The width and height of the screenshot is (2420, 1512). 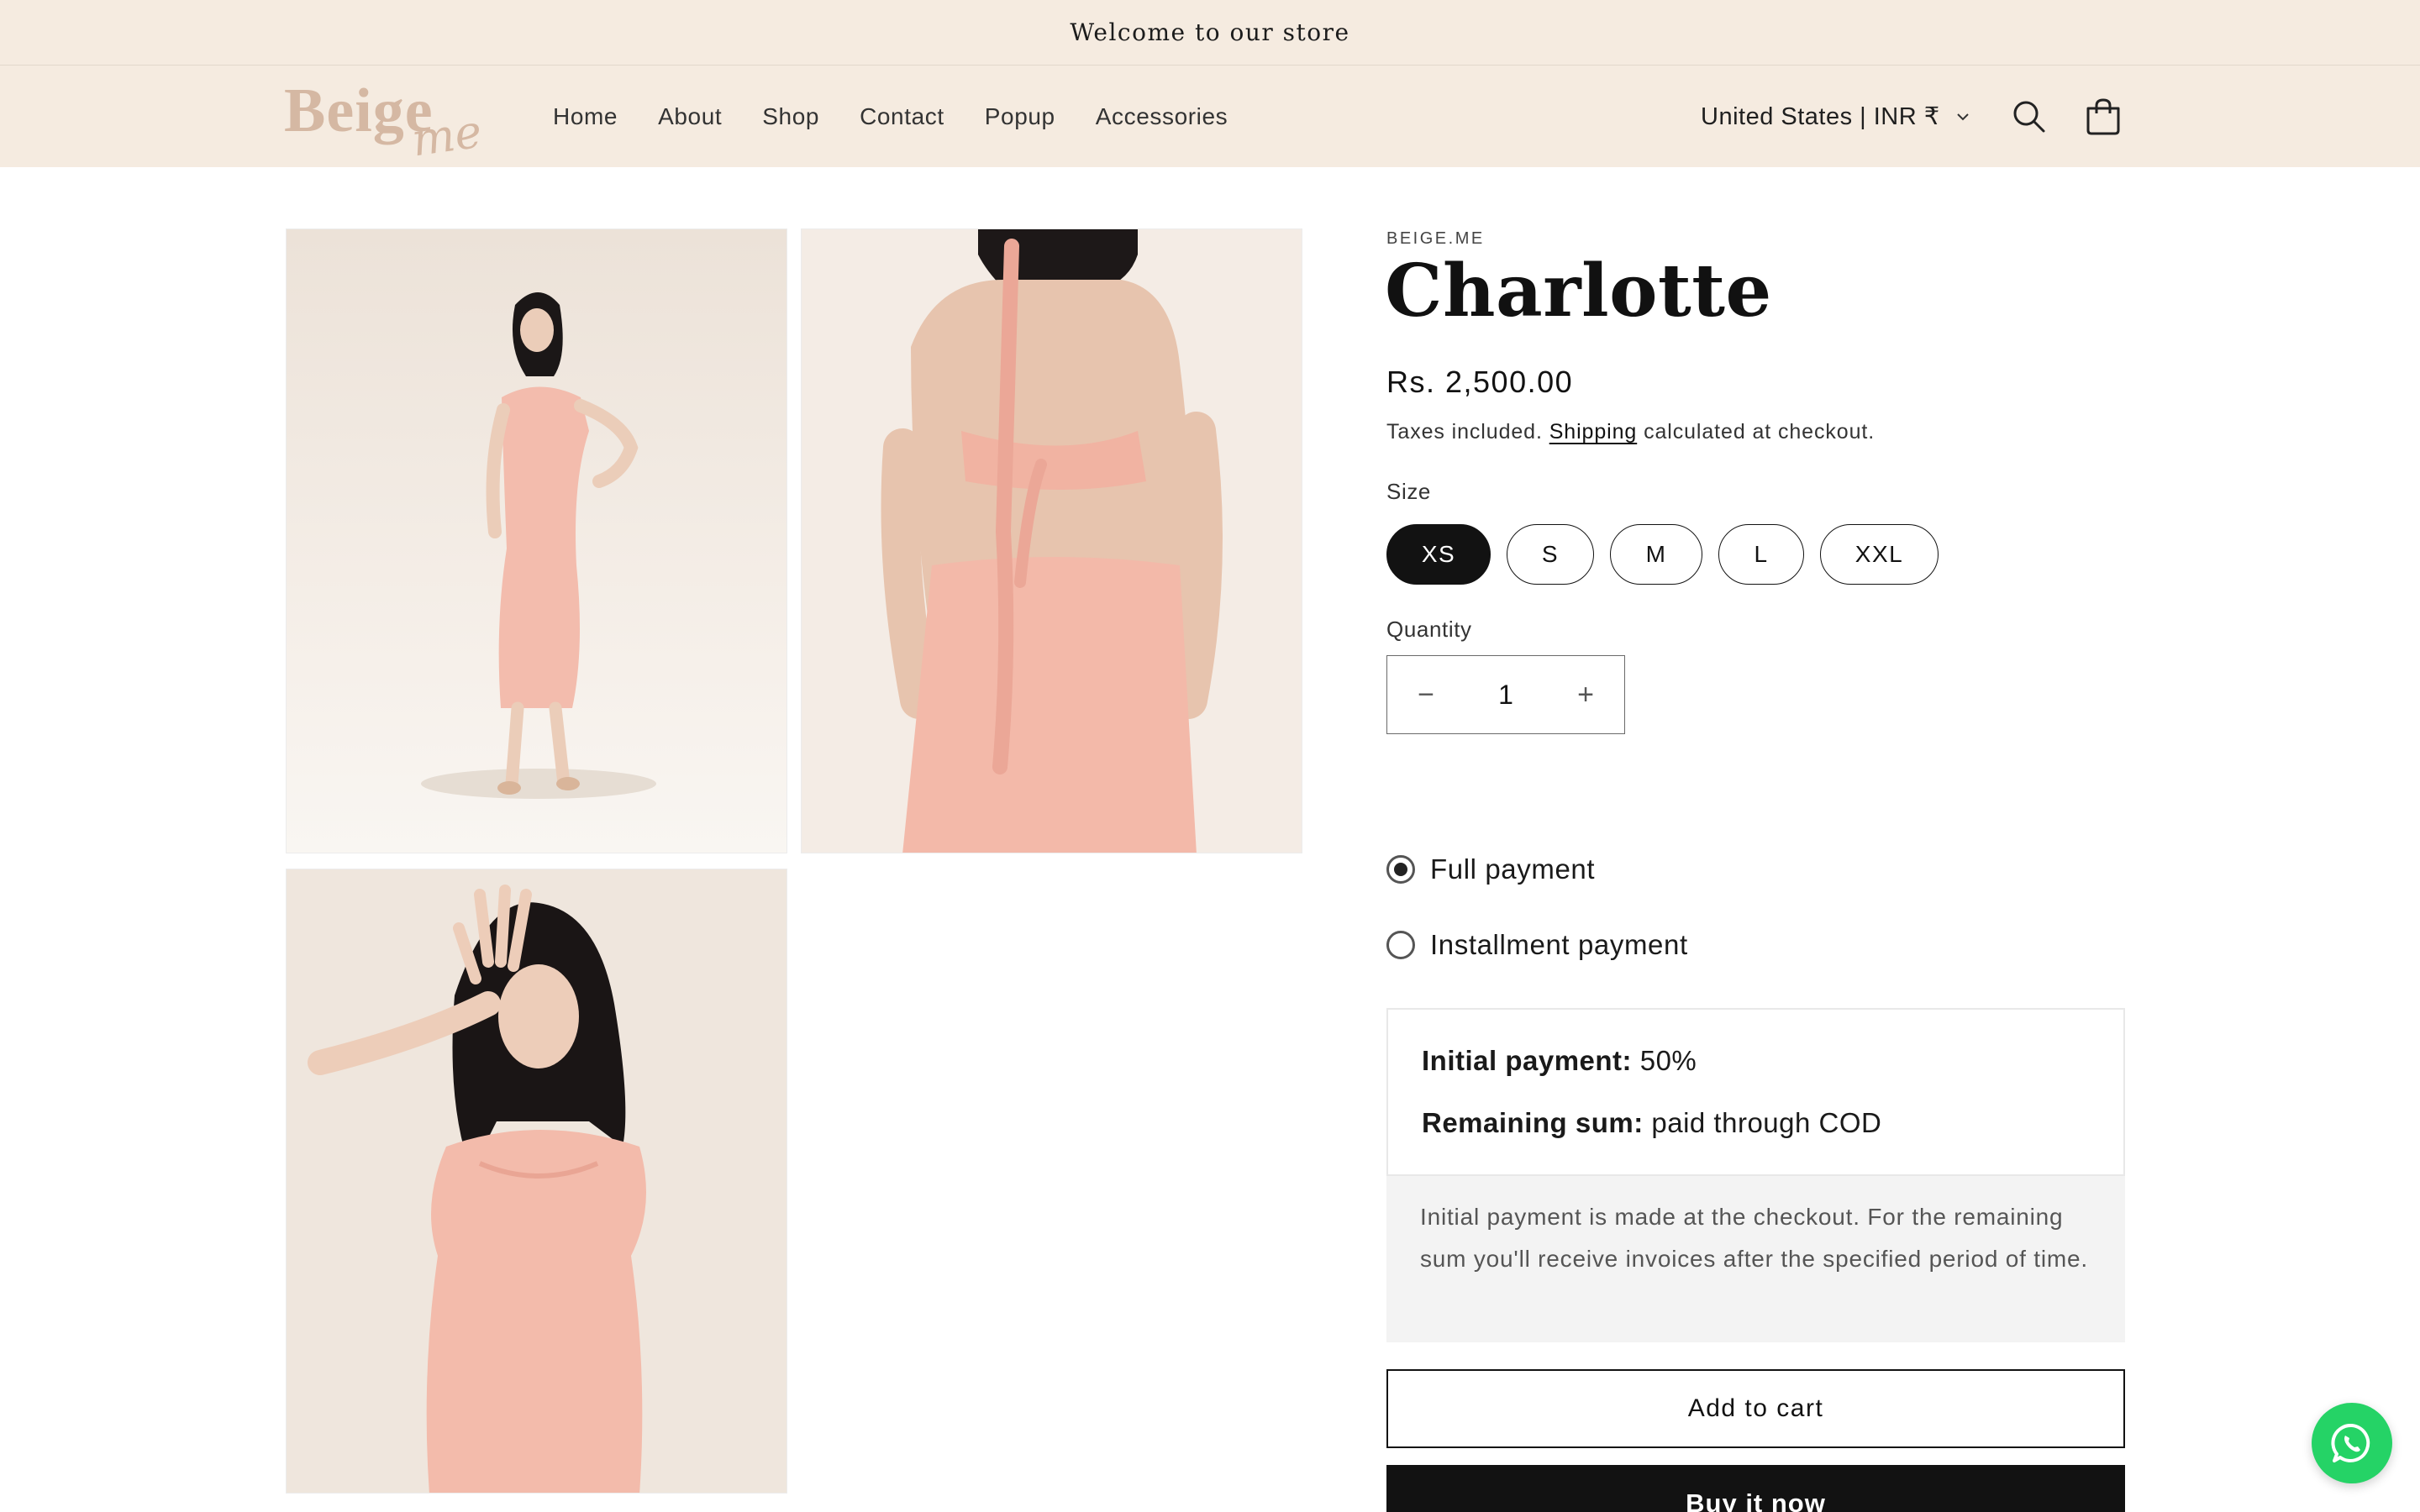 I want to click on size-option-s: S, so click(x=1550, y=554).